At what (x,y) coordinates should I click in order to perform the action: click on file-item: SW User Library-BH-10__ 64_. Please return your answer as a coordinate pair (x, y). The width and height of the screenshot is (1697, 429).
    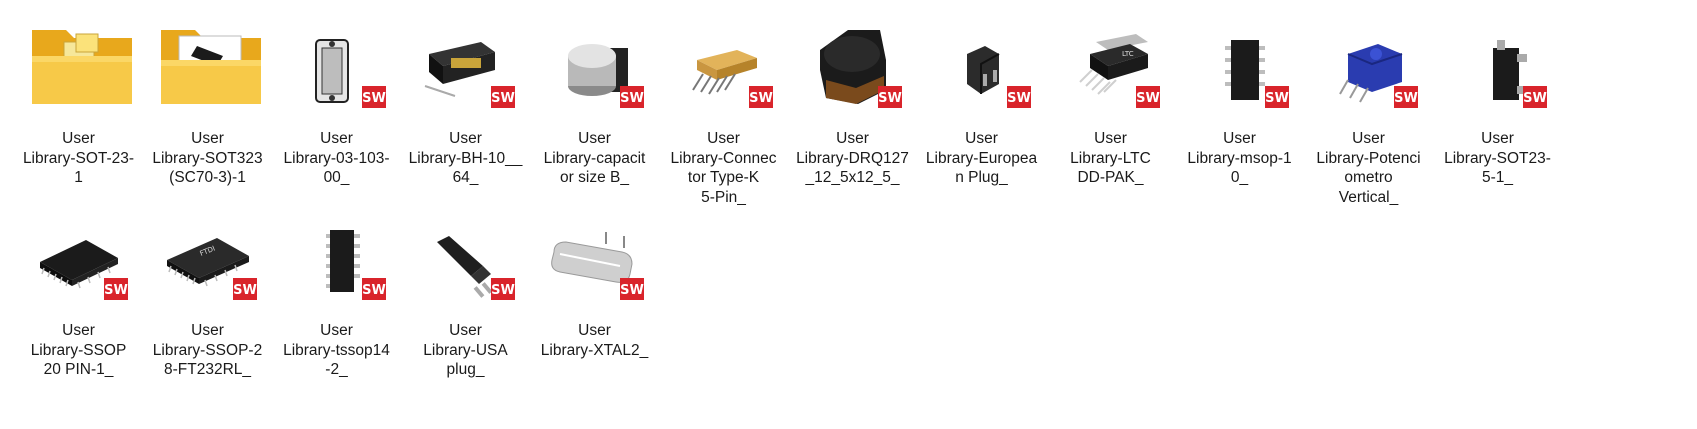
    Looking at the image, I should click on (465, 98).